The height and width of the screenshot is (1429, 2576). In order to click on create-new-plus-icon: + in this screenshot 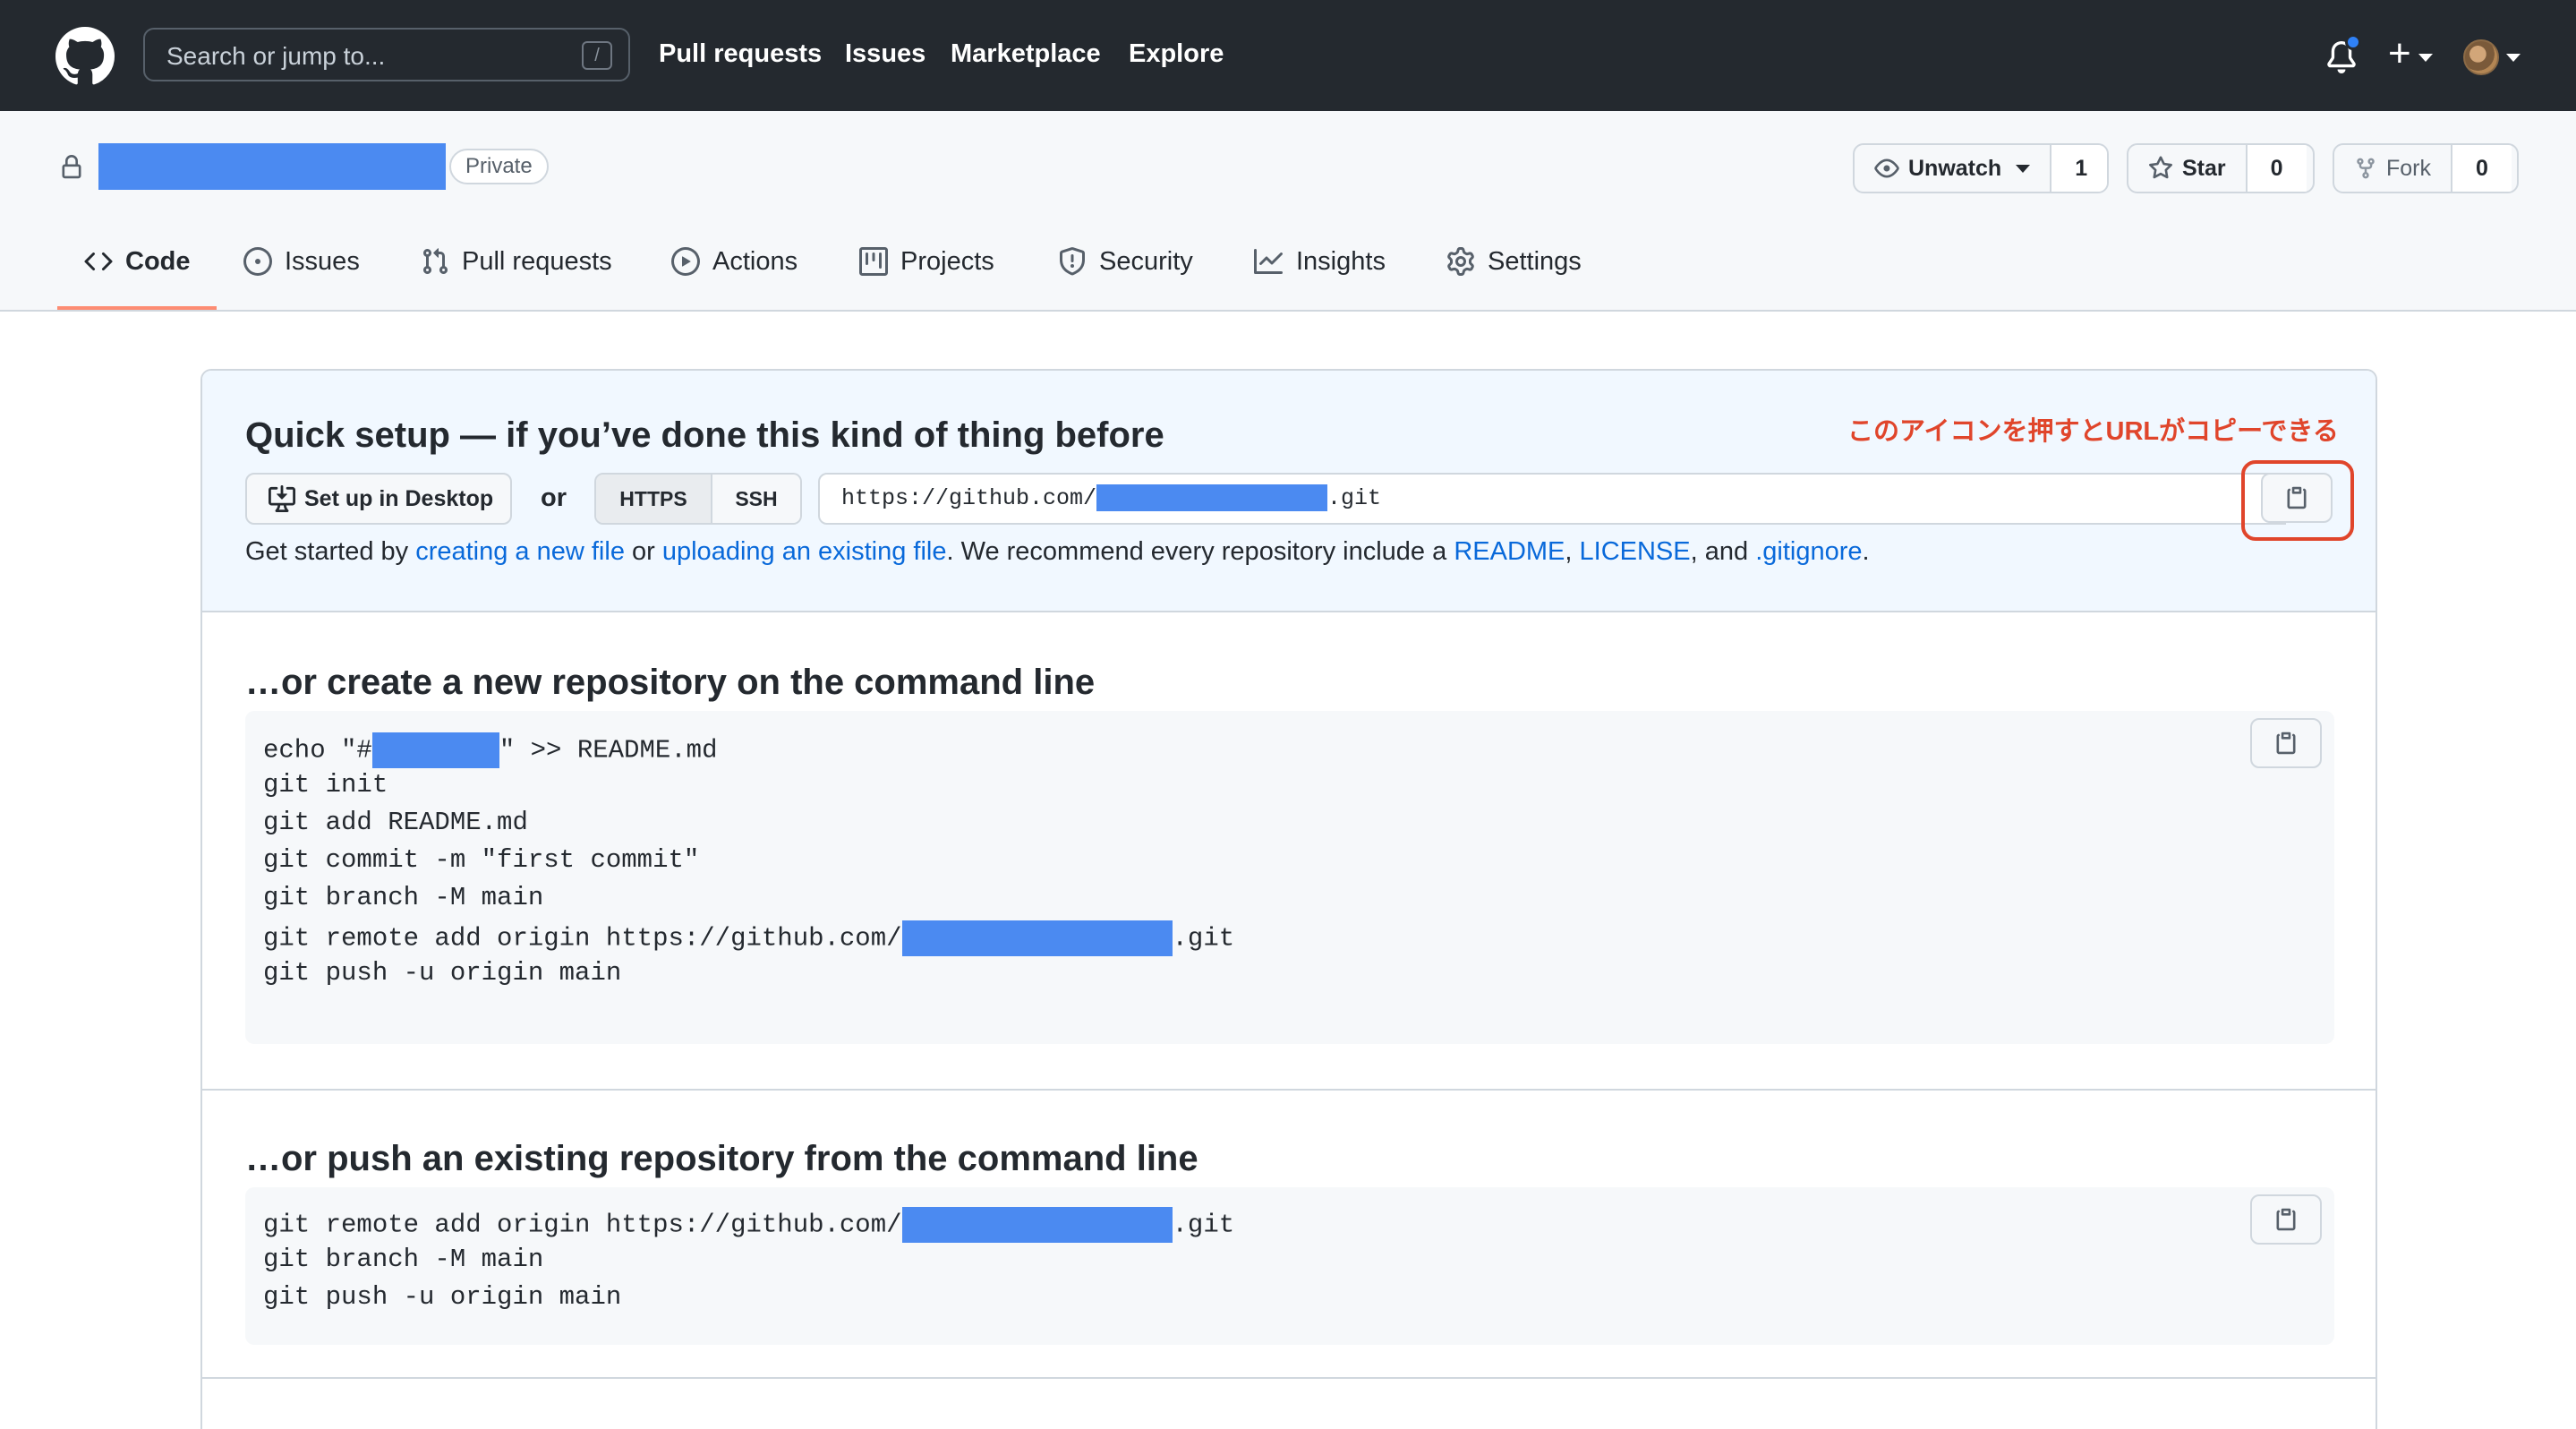, I will do `click(2399, 53)`.